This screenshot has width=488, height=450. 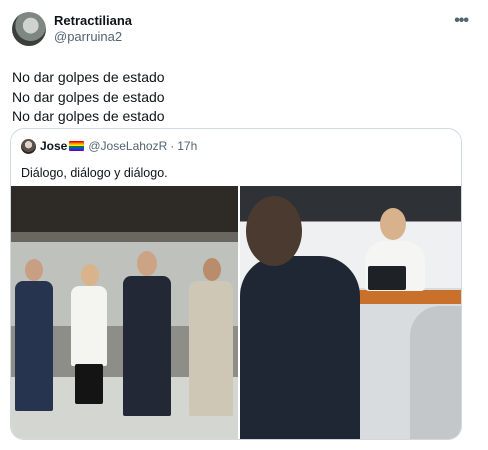 I want to click on avatar, so click(x=29, y=29).